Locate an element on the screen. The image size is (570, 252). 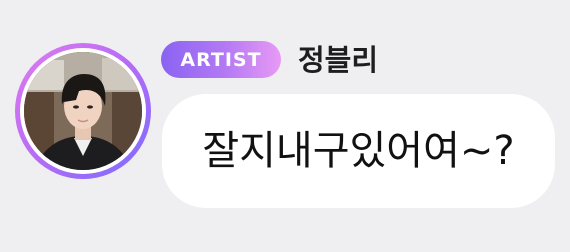
avatar-photo is located at coordinates (83, 111).